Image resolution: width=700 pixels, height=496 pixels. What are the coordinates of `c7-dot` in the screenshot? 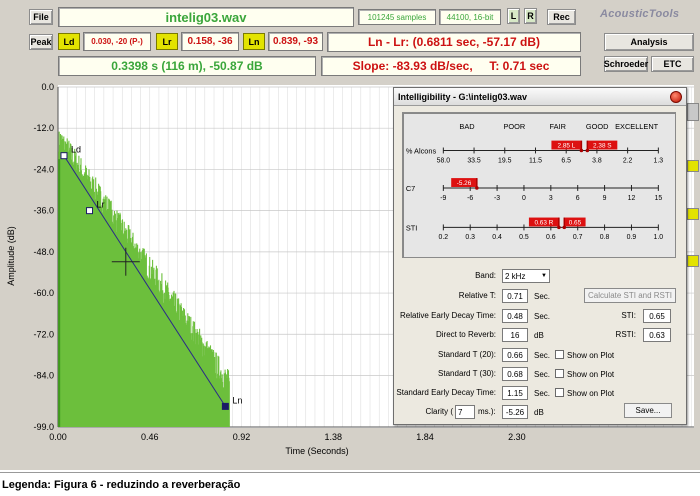 It's located at (477, 188).